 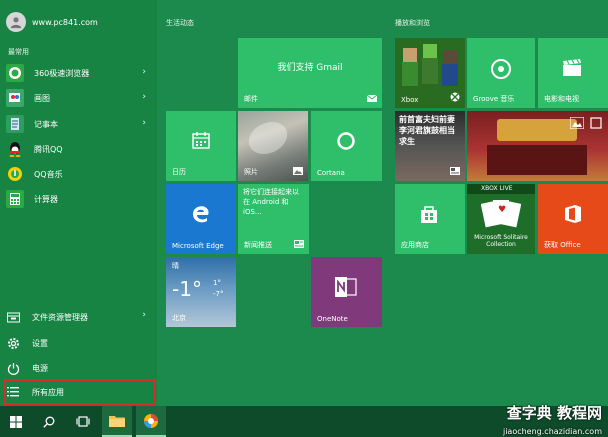 I want to click on task-view-icon, so click(x=83, y=421).